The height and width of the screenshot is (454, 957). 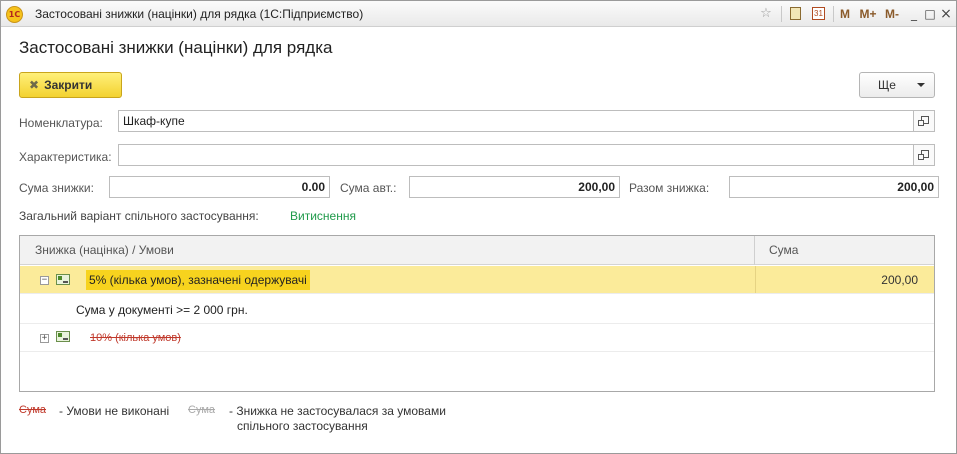 What do you see at coordinates (477, 338) in the screenshot?
I see `table-row: + 10% (кілька умов)` at bounding box center [477, 338].